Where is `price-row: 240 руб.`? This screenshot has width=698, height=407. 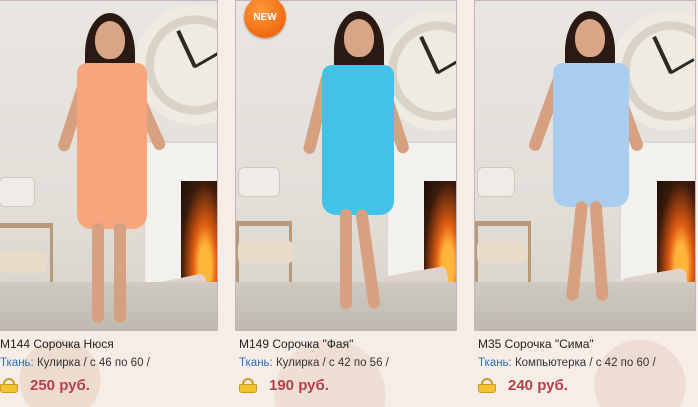 price-row: 240 руб. is located at coordinates (523, 385).